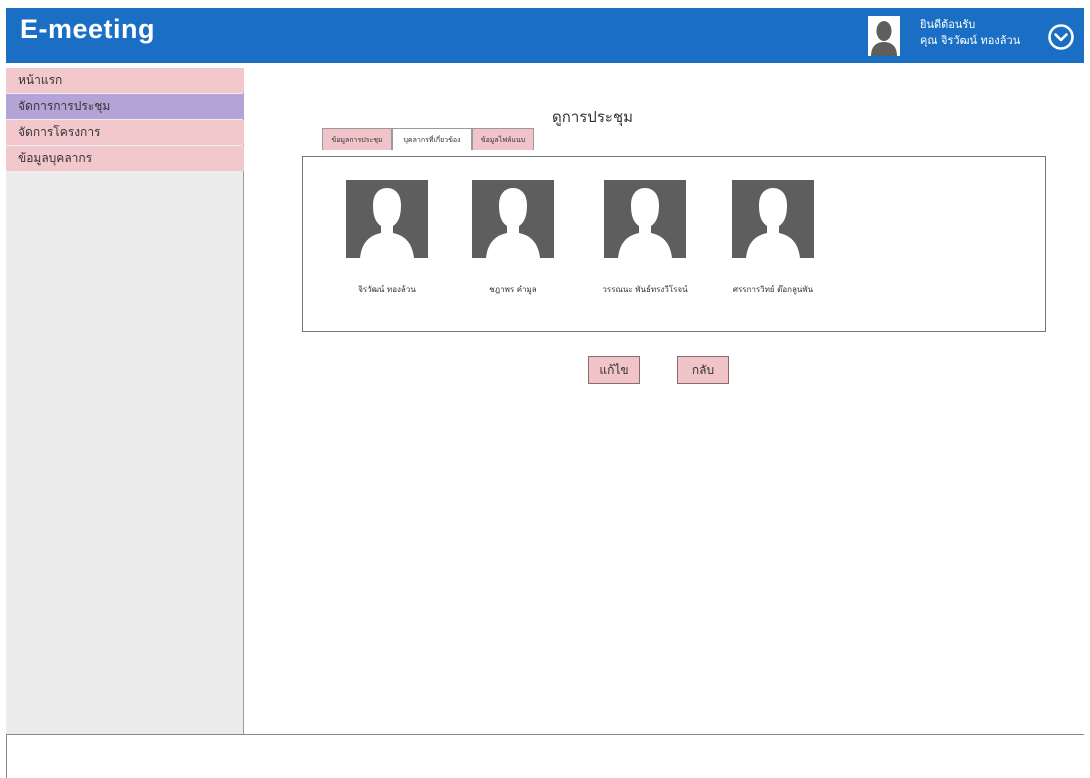  I want to click on tab-attachments: ข้อมูลไฟล์แนบ, so click(503, 139).